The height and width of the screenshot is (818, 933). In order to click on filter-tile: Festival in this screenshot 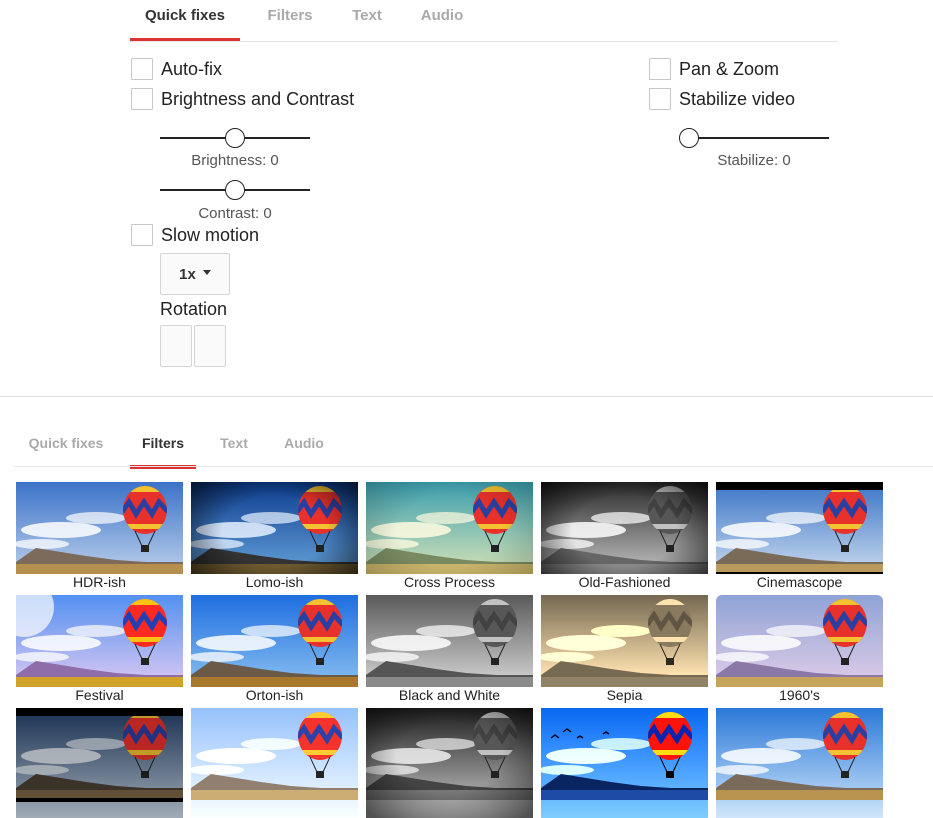, I will do `click(99, 650)`.